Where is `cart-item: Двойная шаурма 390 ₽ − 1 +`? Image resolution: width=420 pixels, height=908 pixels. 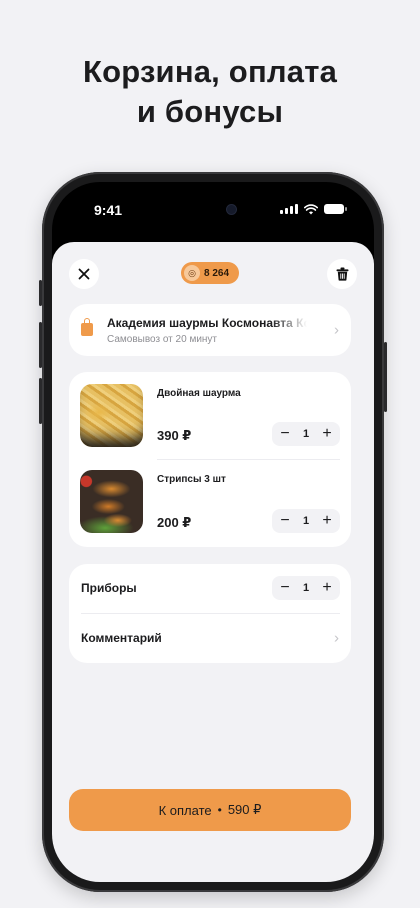 cart-item: Двойная шаурма 390 ₽ − 1 + is located at coordinates (210, 415).